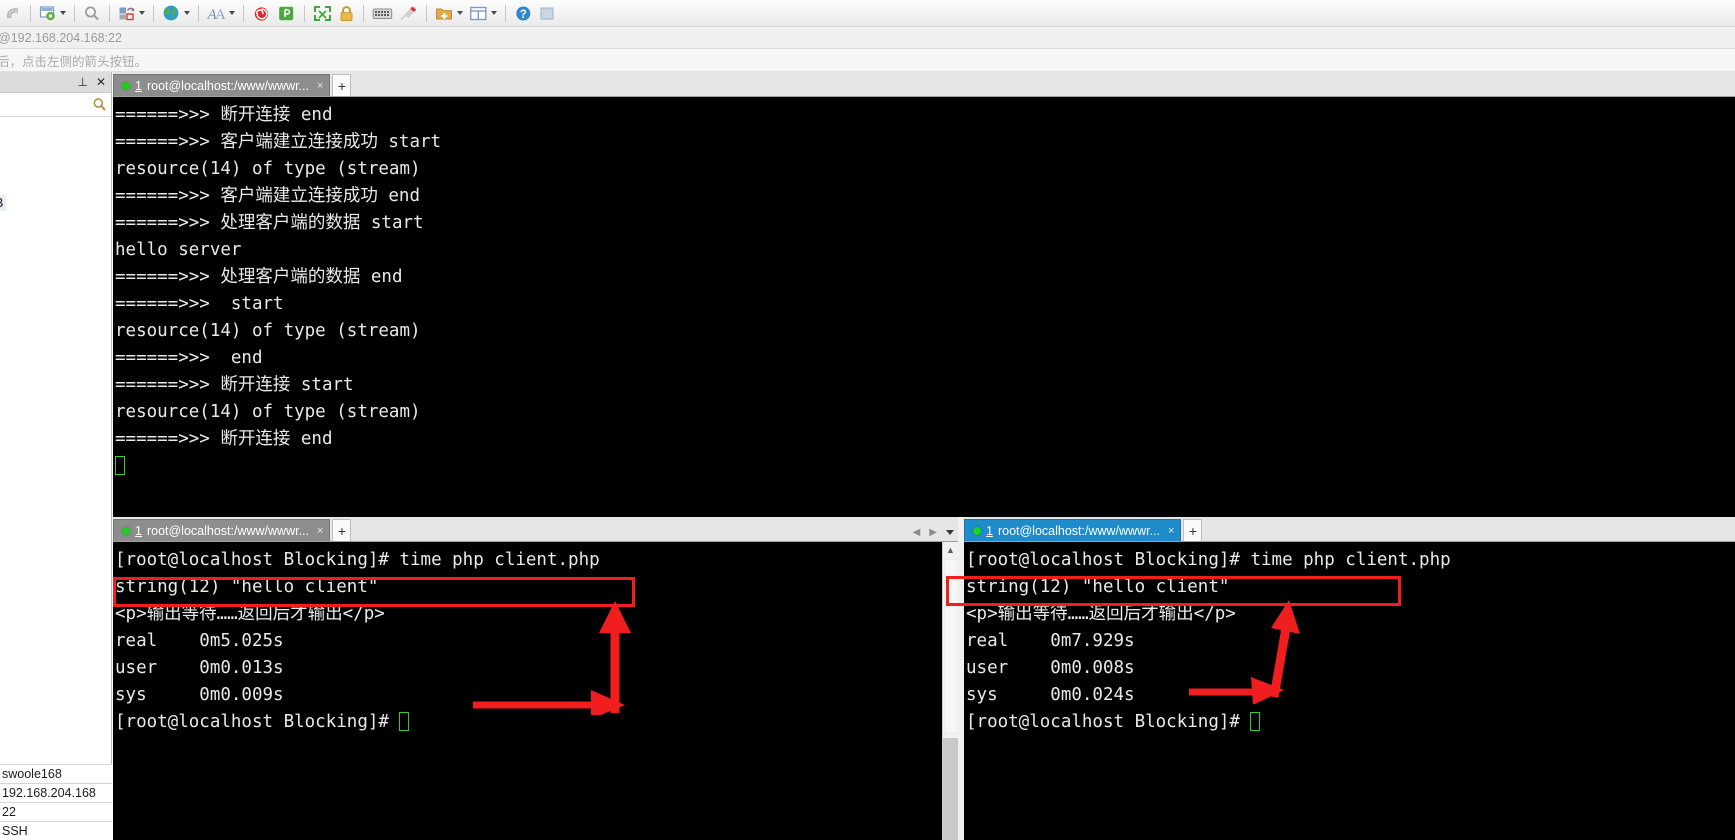 This screenshot has width=1735, height=840. I want to click on terminal-line-real: real 0m7.929s, so click(1050, 641).